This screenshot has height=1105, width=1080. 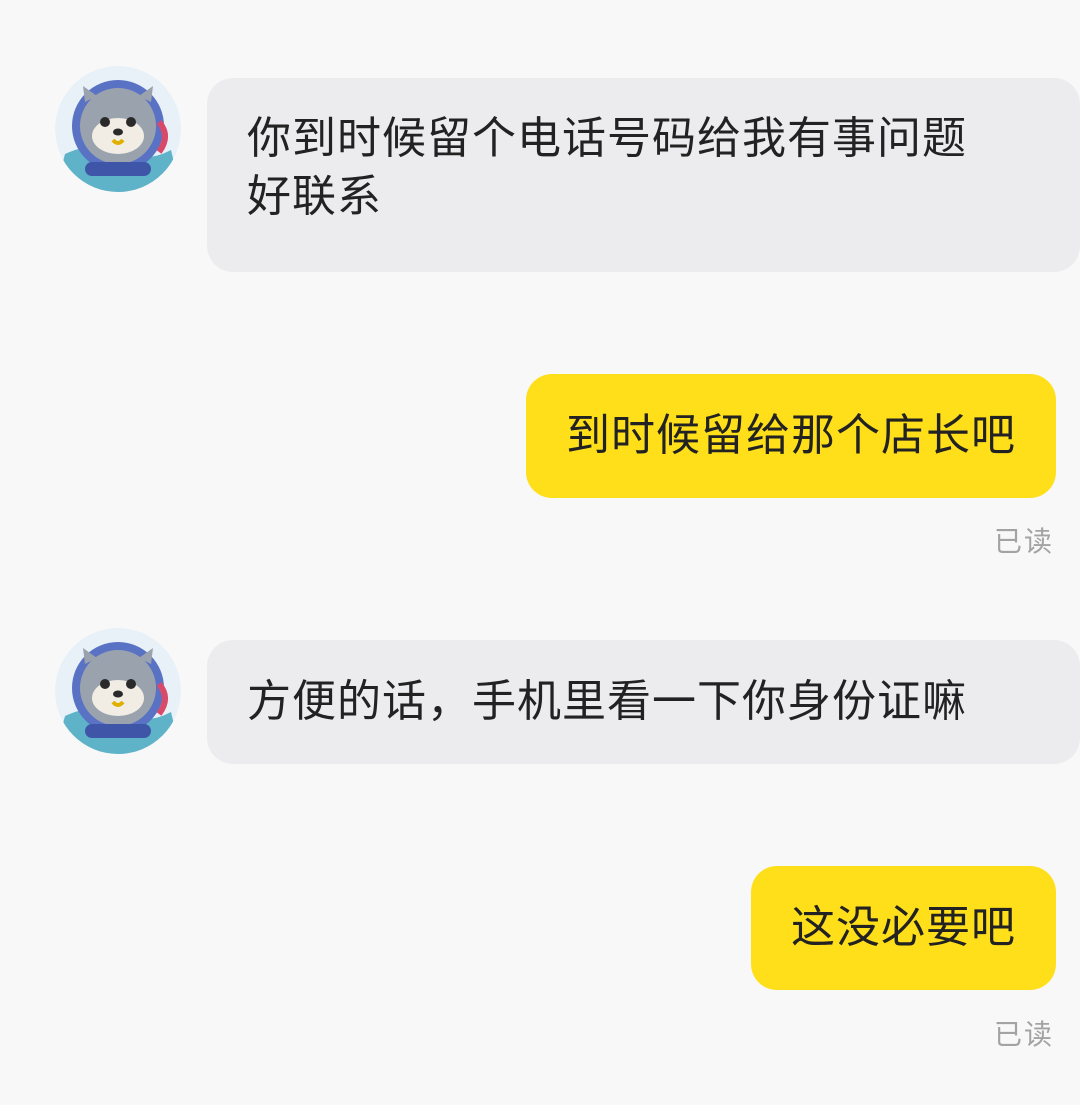 I want to click on message-text: 这没必要吧, so click(x=903, y=927).